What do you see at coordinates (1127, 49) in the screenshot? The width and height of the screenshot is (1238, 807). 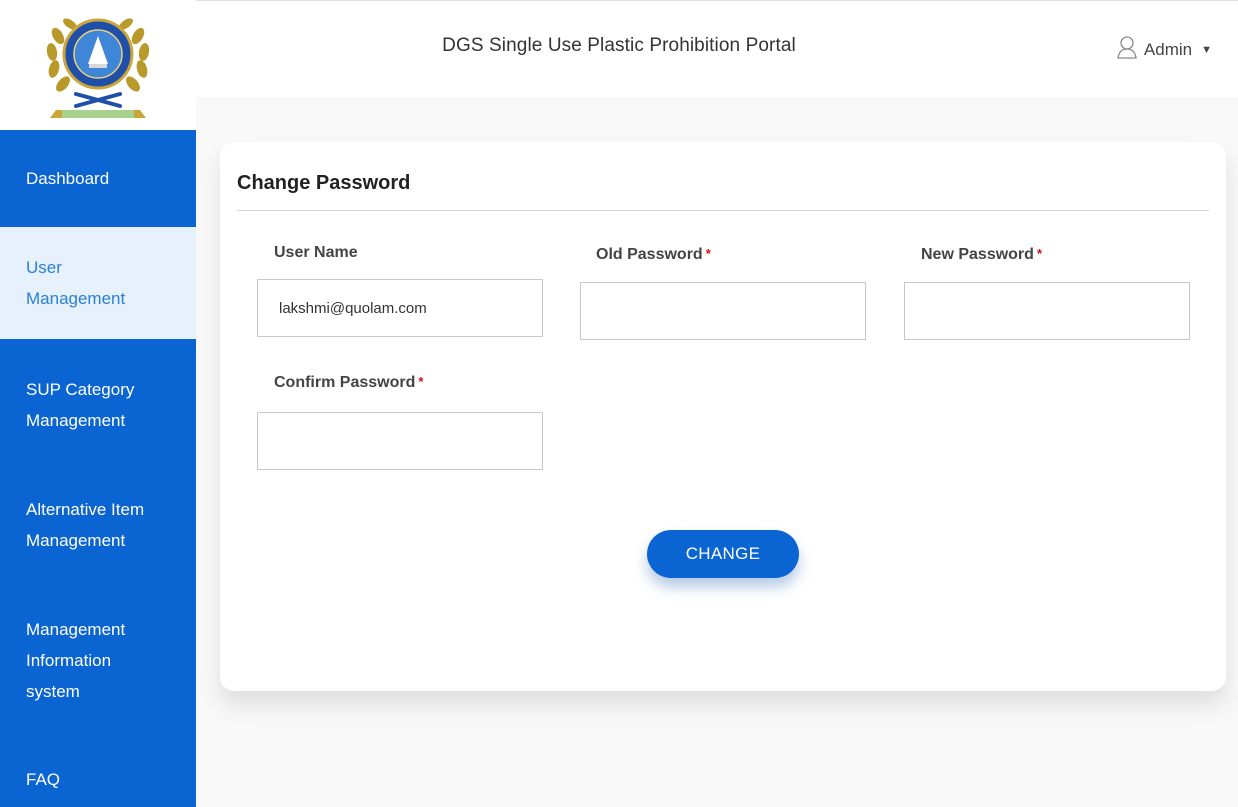 I see `user-outline-icon` at bounding box center [1127, 49].